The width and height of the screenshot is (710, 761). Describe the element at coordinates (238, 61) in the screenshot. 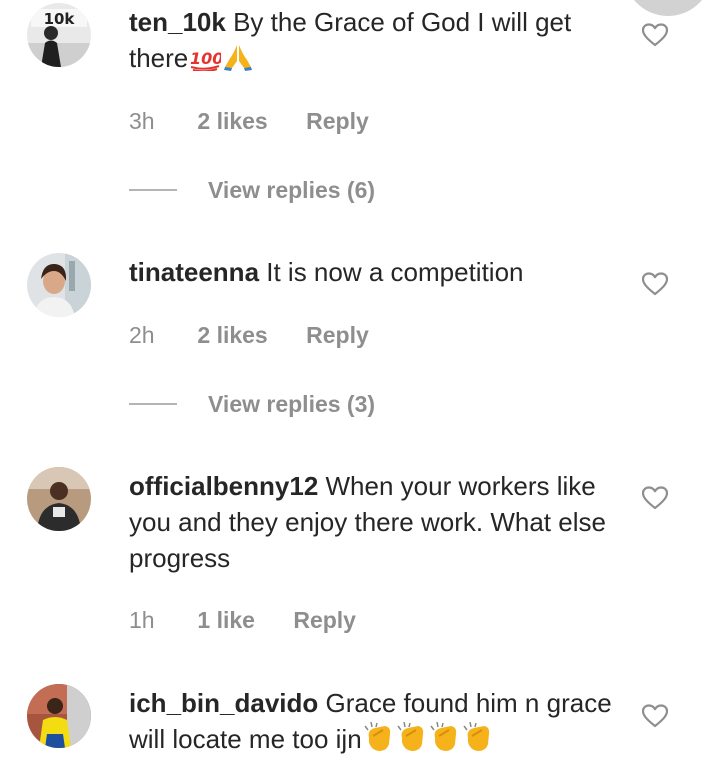

I see `folded-hands-icon` at that location.